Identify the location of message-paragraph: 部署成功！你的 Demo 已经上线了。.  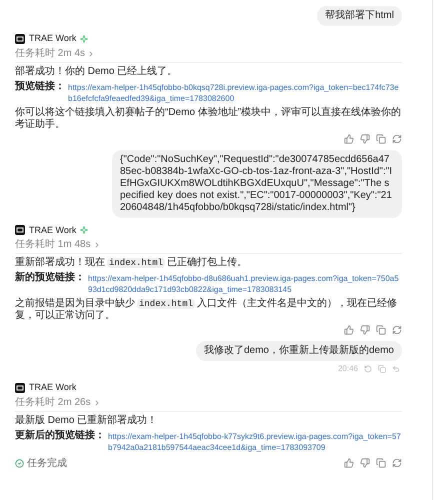
(96, 72).